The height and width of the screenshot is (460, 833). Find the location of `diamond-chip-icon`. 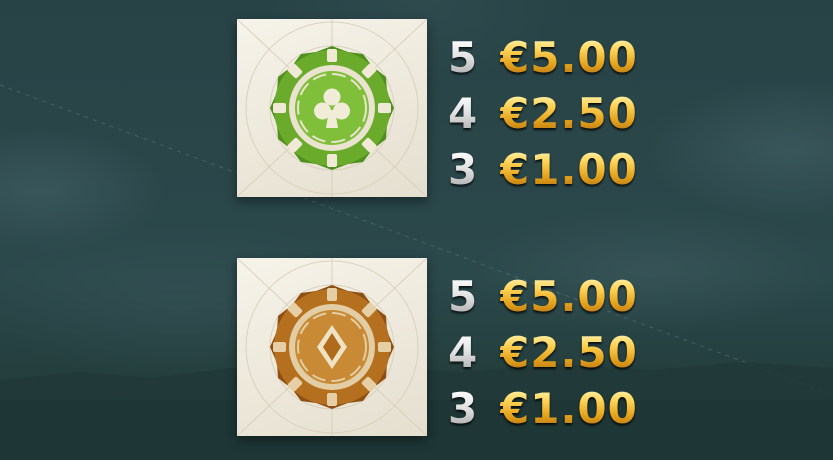

diamond-chip-icon is located at coordinates (332, 347).